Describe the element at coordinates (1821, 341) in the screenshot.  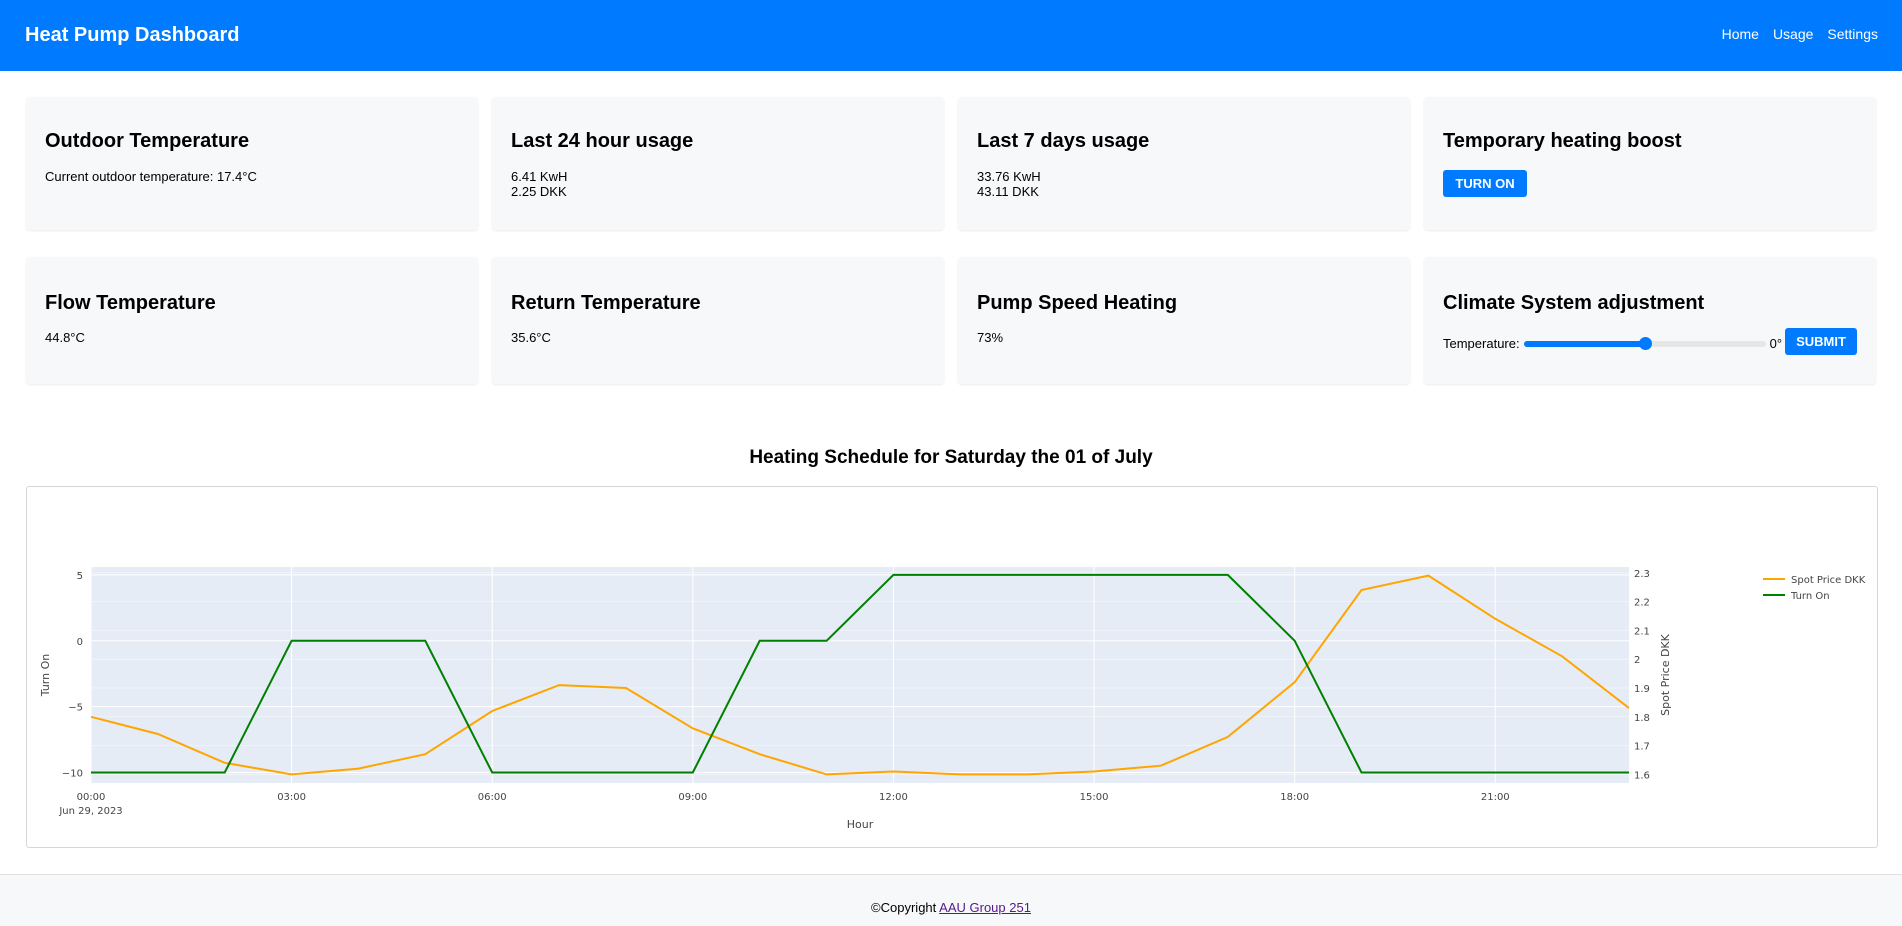
I see `submit-button: SUBMIT` at that location.